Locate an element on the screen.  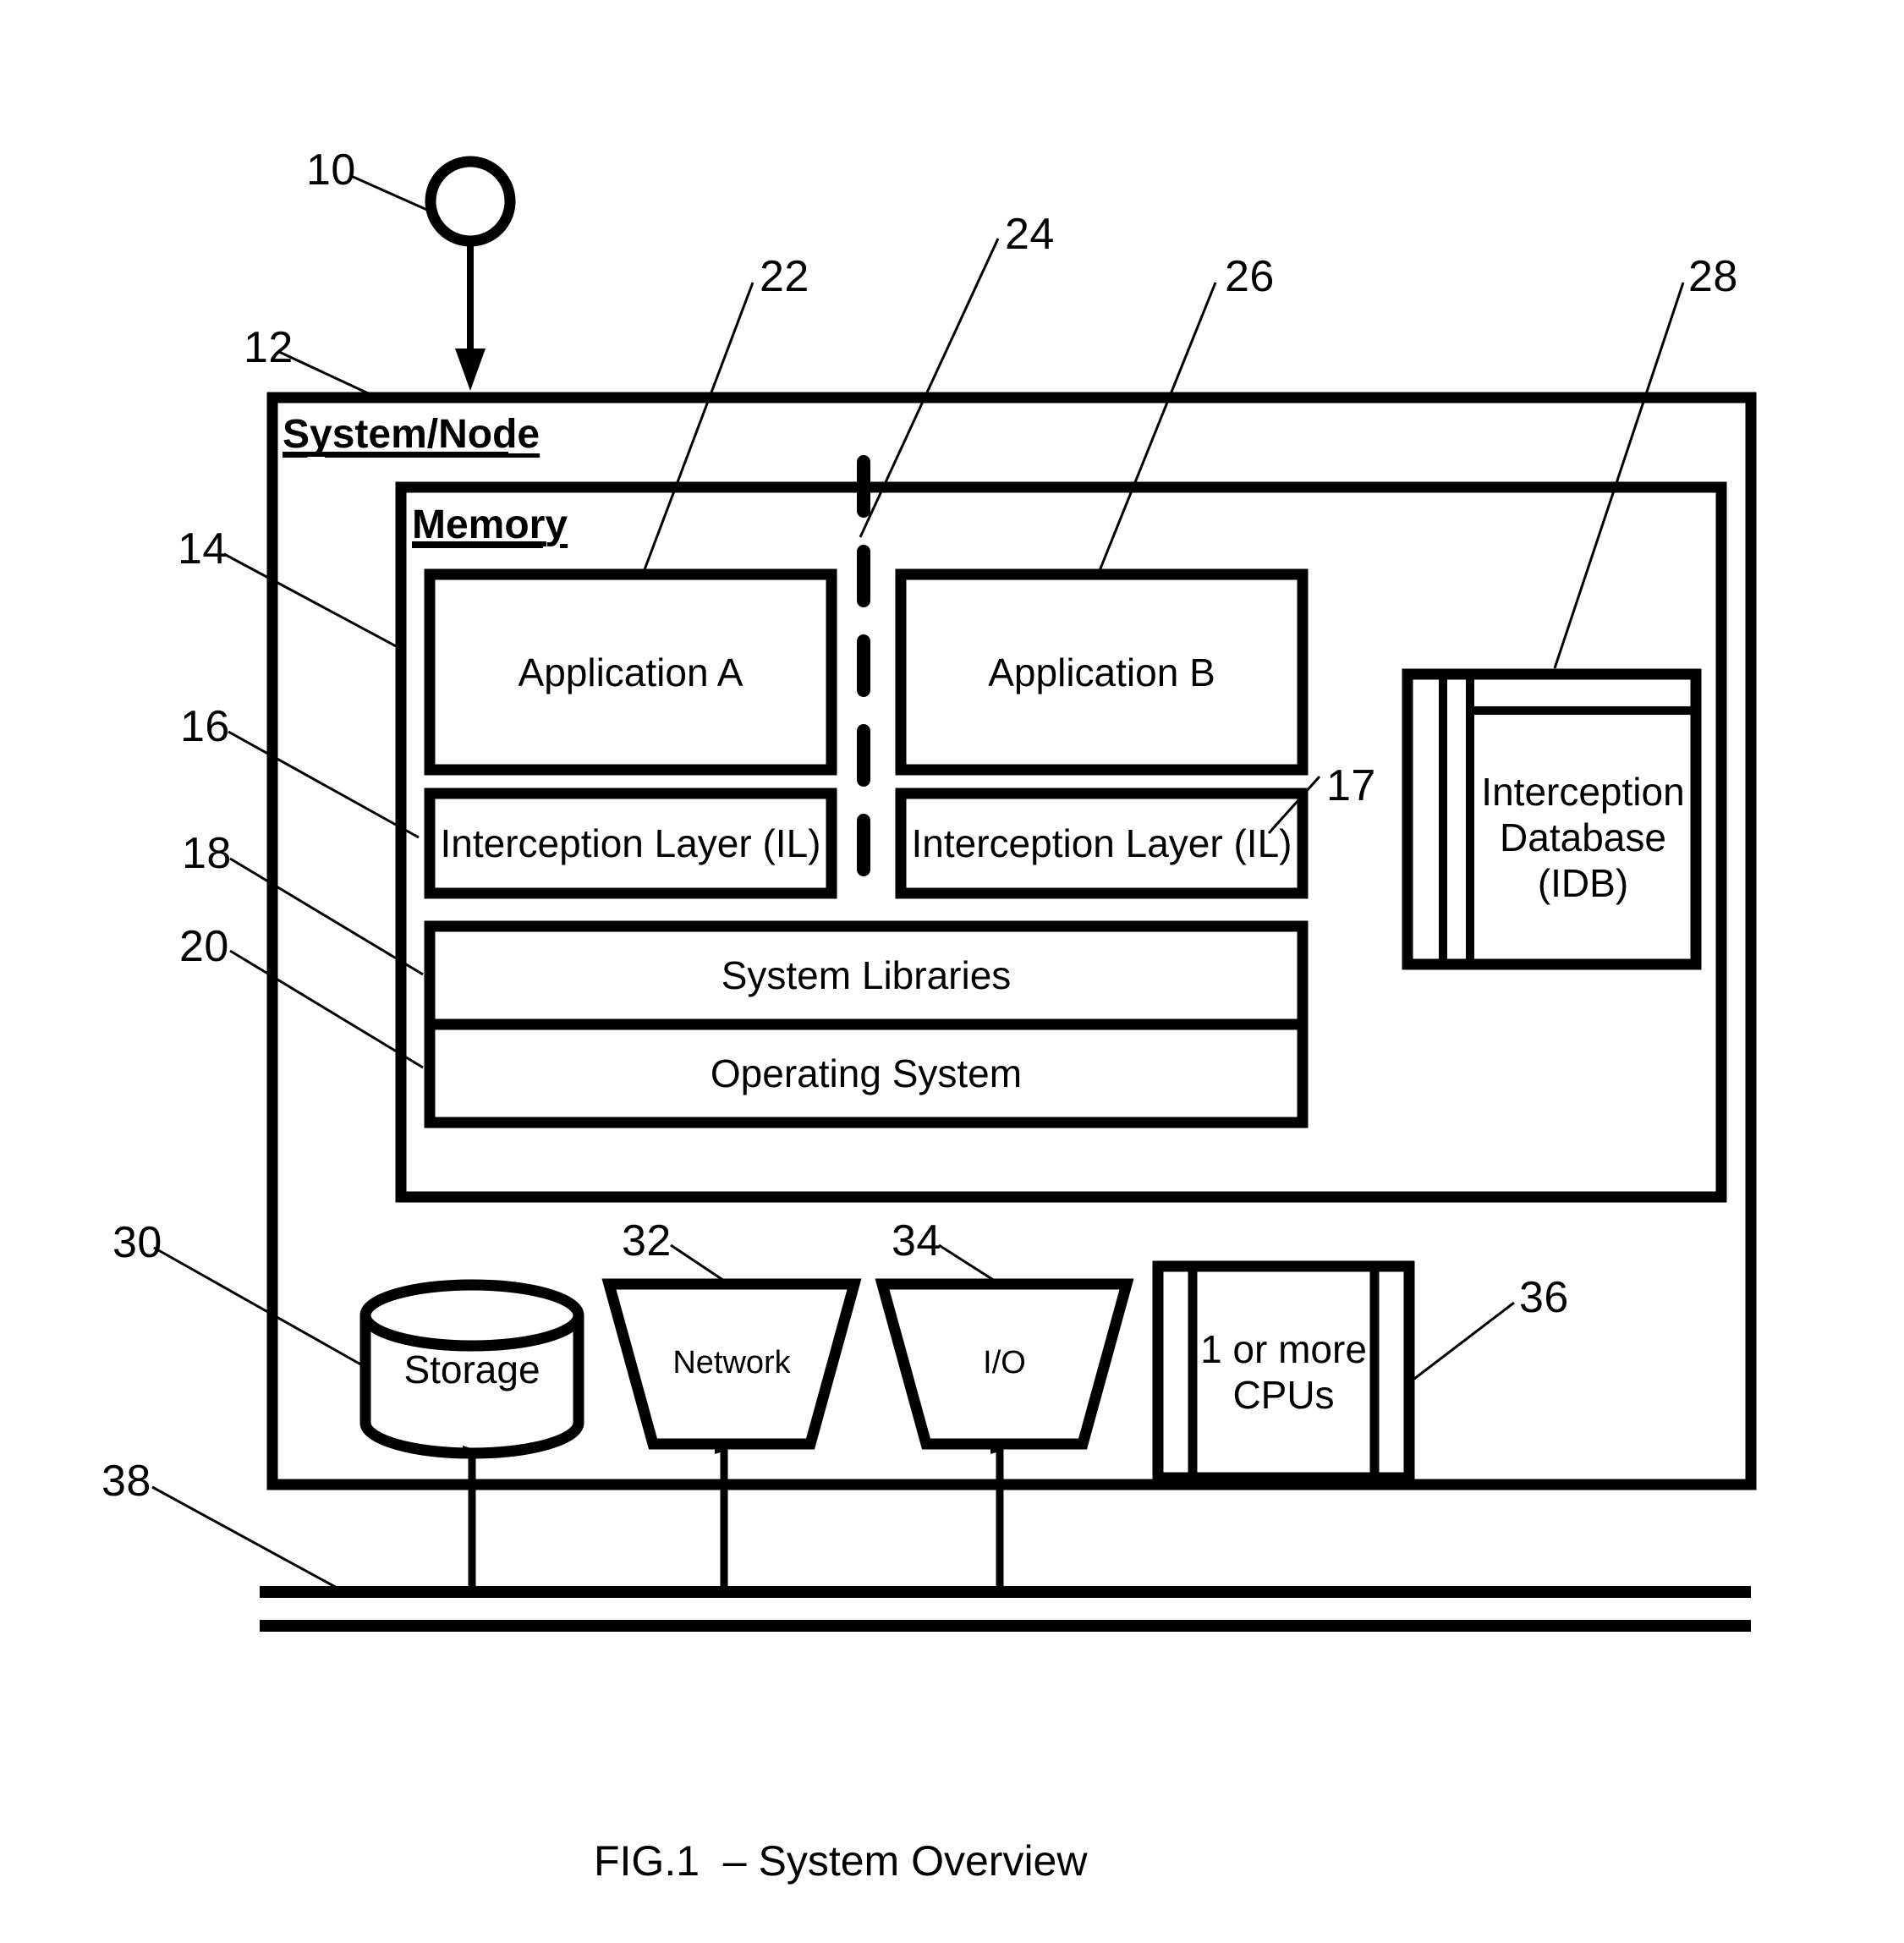
cpus-label-line-2: CPUs is located at coordinates (1284, 1395).